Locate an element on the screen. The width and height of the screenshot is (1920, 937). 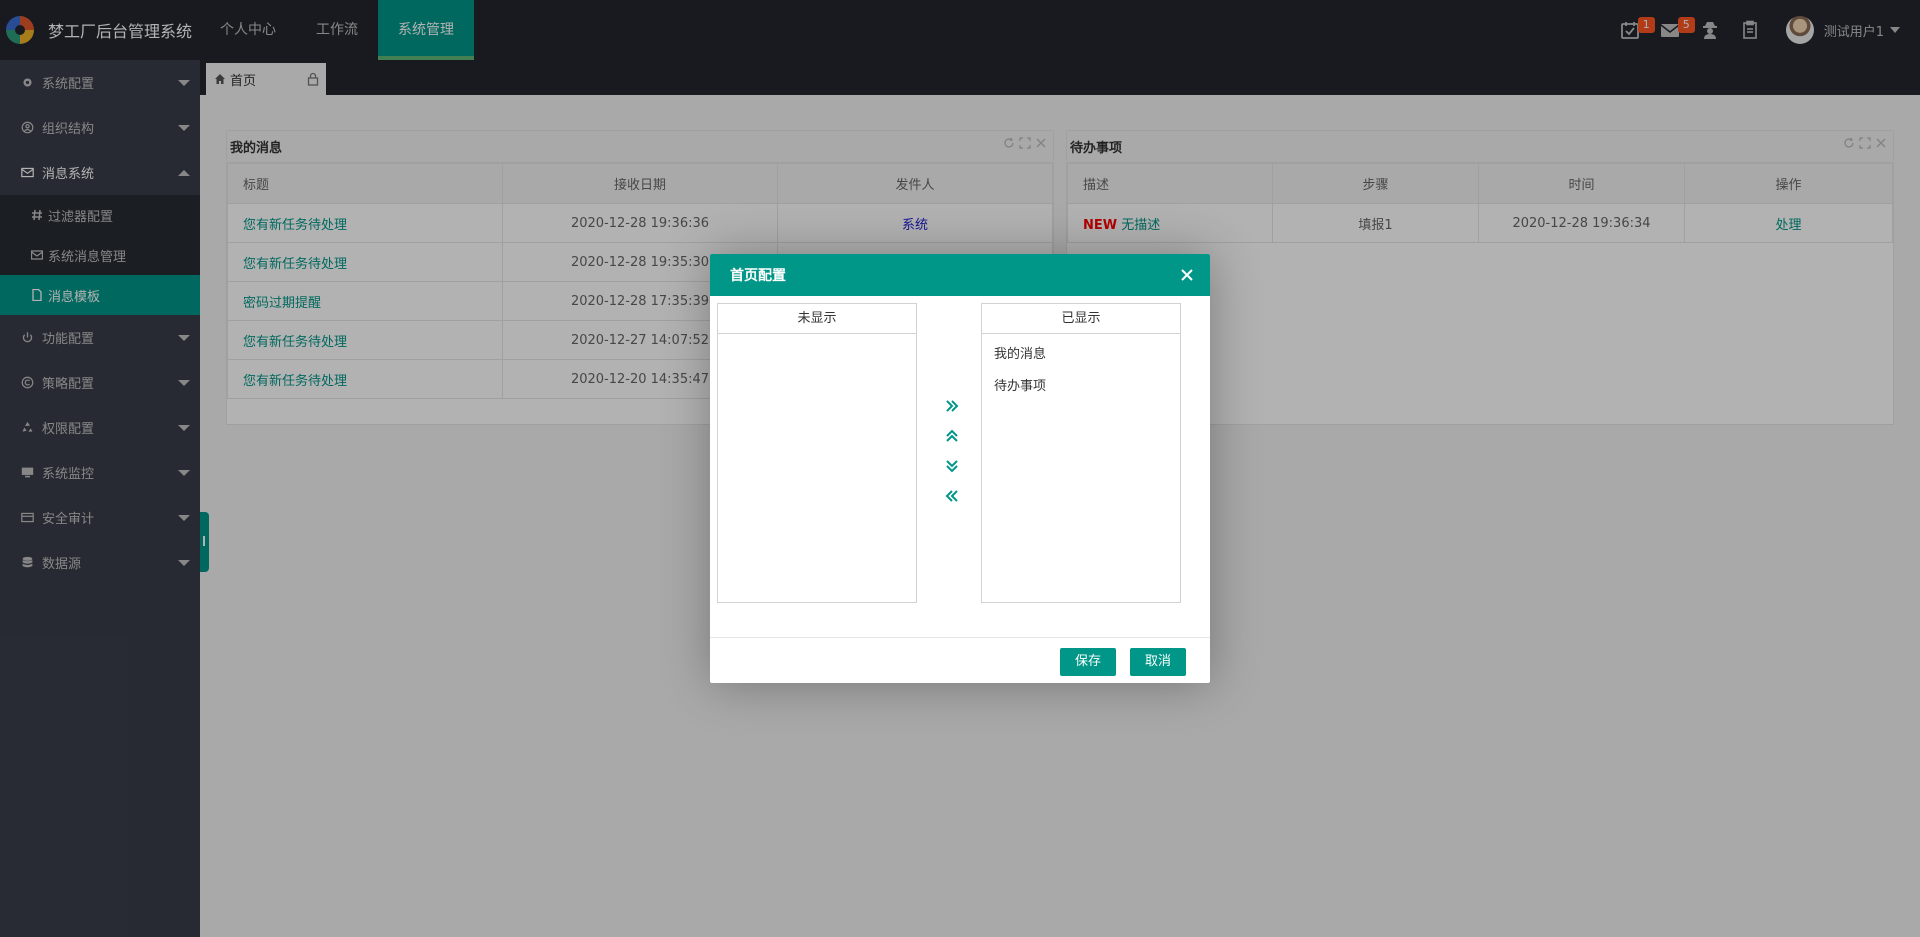
list-item: 我的消息 is located at coordinates (1081, 355).